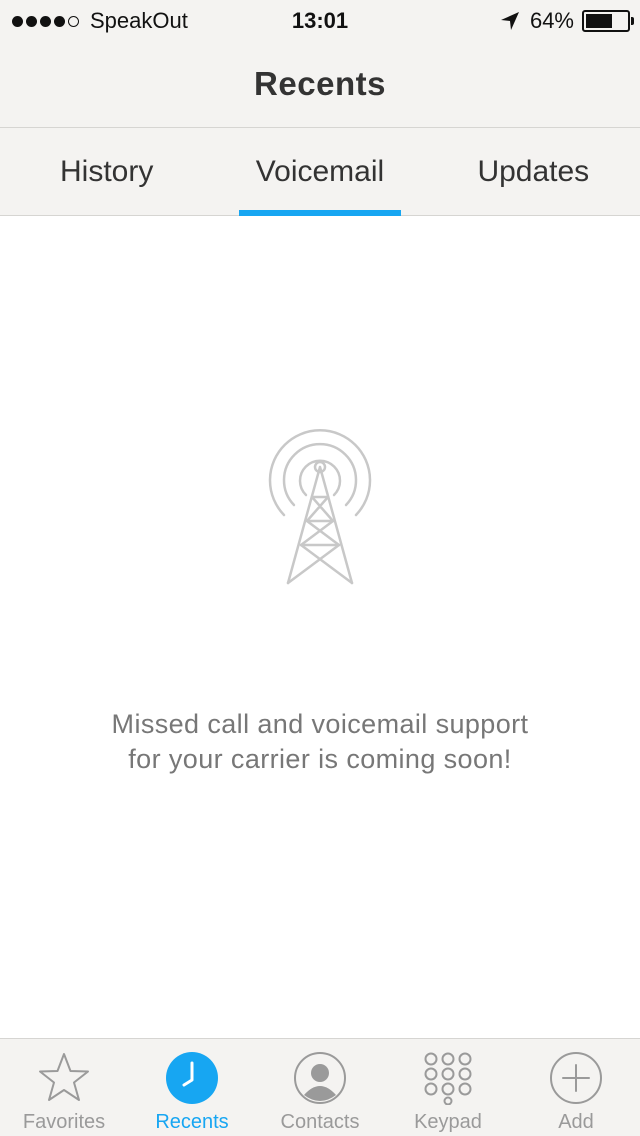 The height and width of the screenshot is (1136, 640). Describe the element at coordinates (64, 1122) in the screenshot. I see `tabbar-label: Favorites` at that location.